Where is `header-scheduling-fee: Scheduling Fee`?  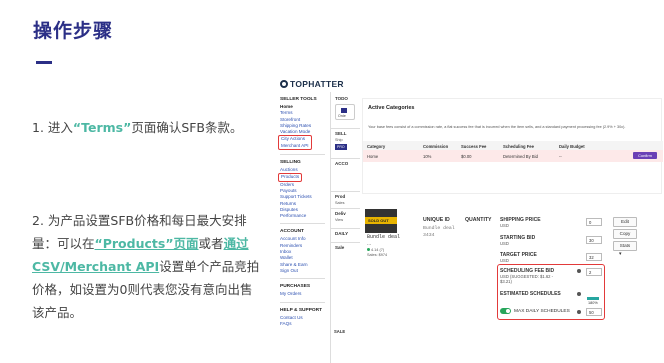
header-scheduling-fee: Scheduling Fee is located at coordinates (518, 146).